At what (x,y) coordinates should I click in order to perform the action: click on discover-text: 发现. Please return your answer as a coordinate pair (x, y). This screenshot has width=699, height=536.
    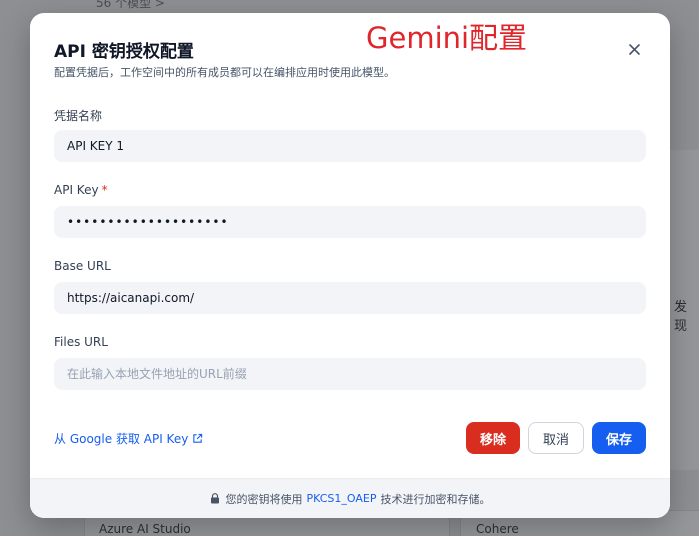
    Looking at the image, I should click on (681, 317).